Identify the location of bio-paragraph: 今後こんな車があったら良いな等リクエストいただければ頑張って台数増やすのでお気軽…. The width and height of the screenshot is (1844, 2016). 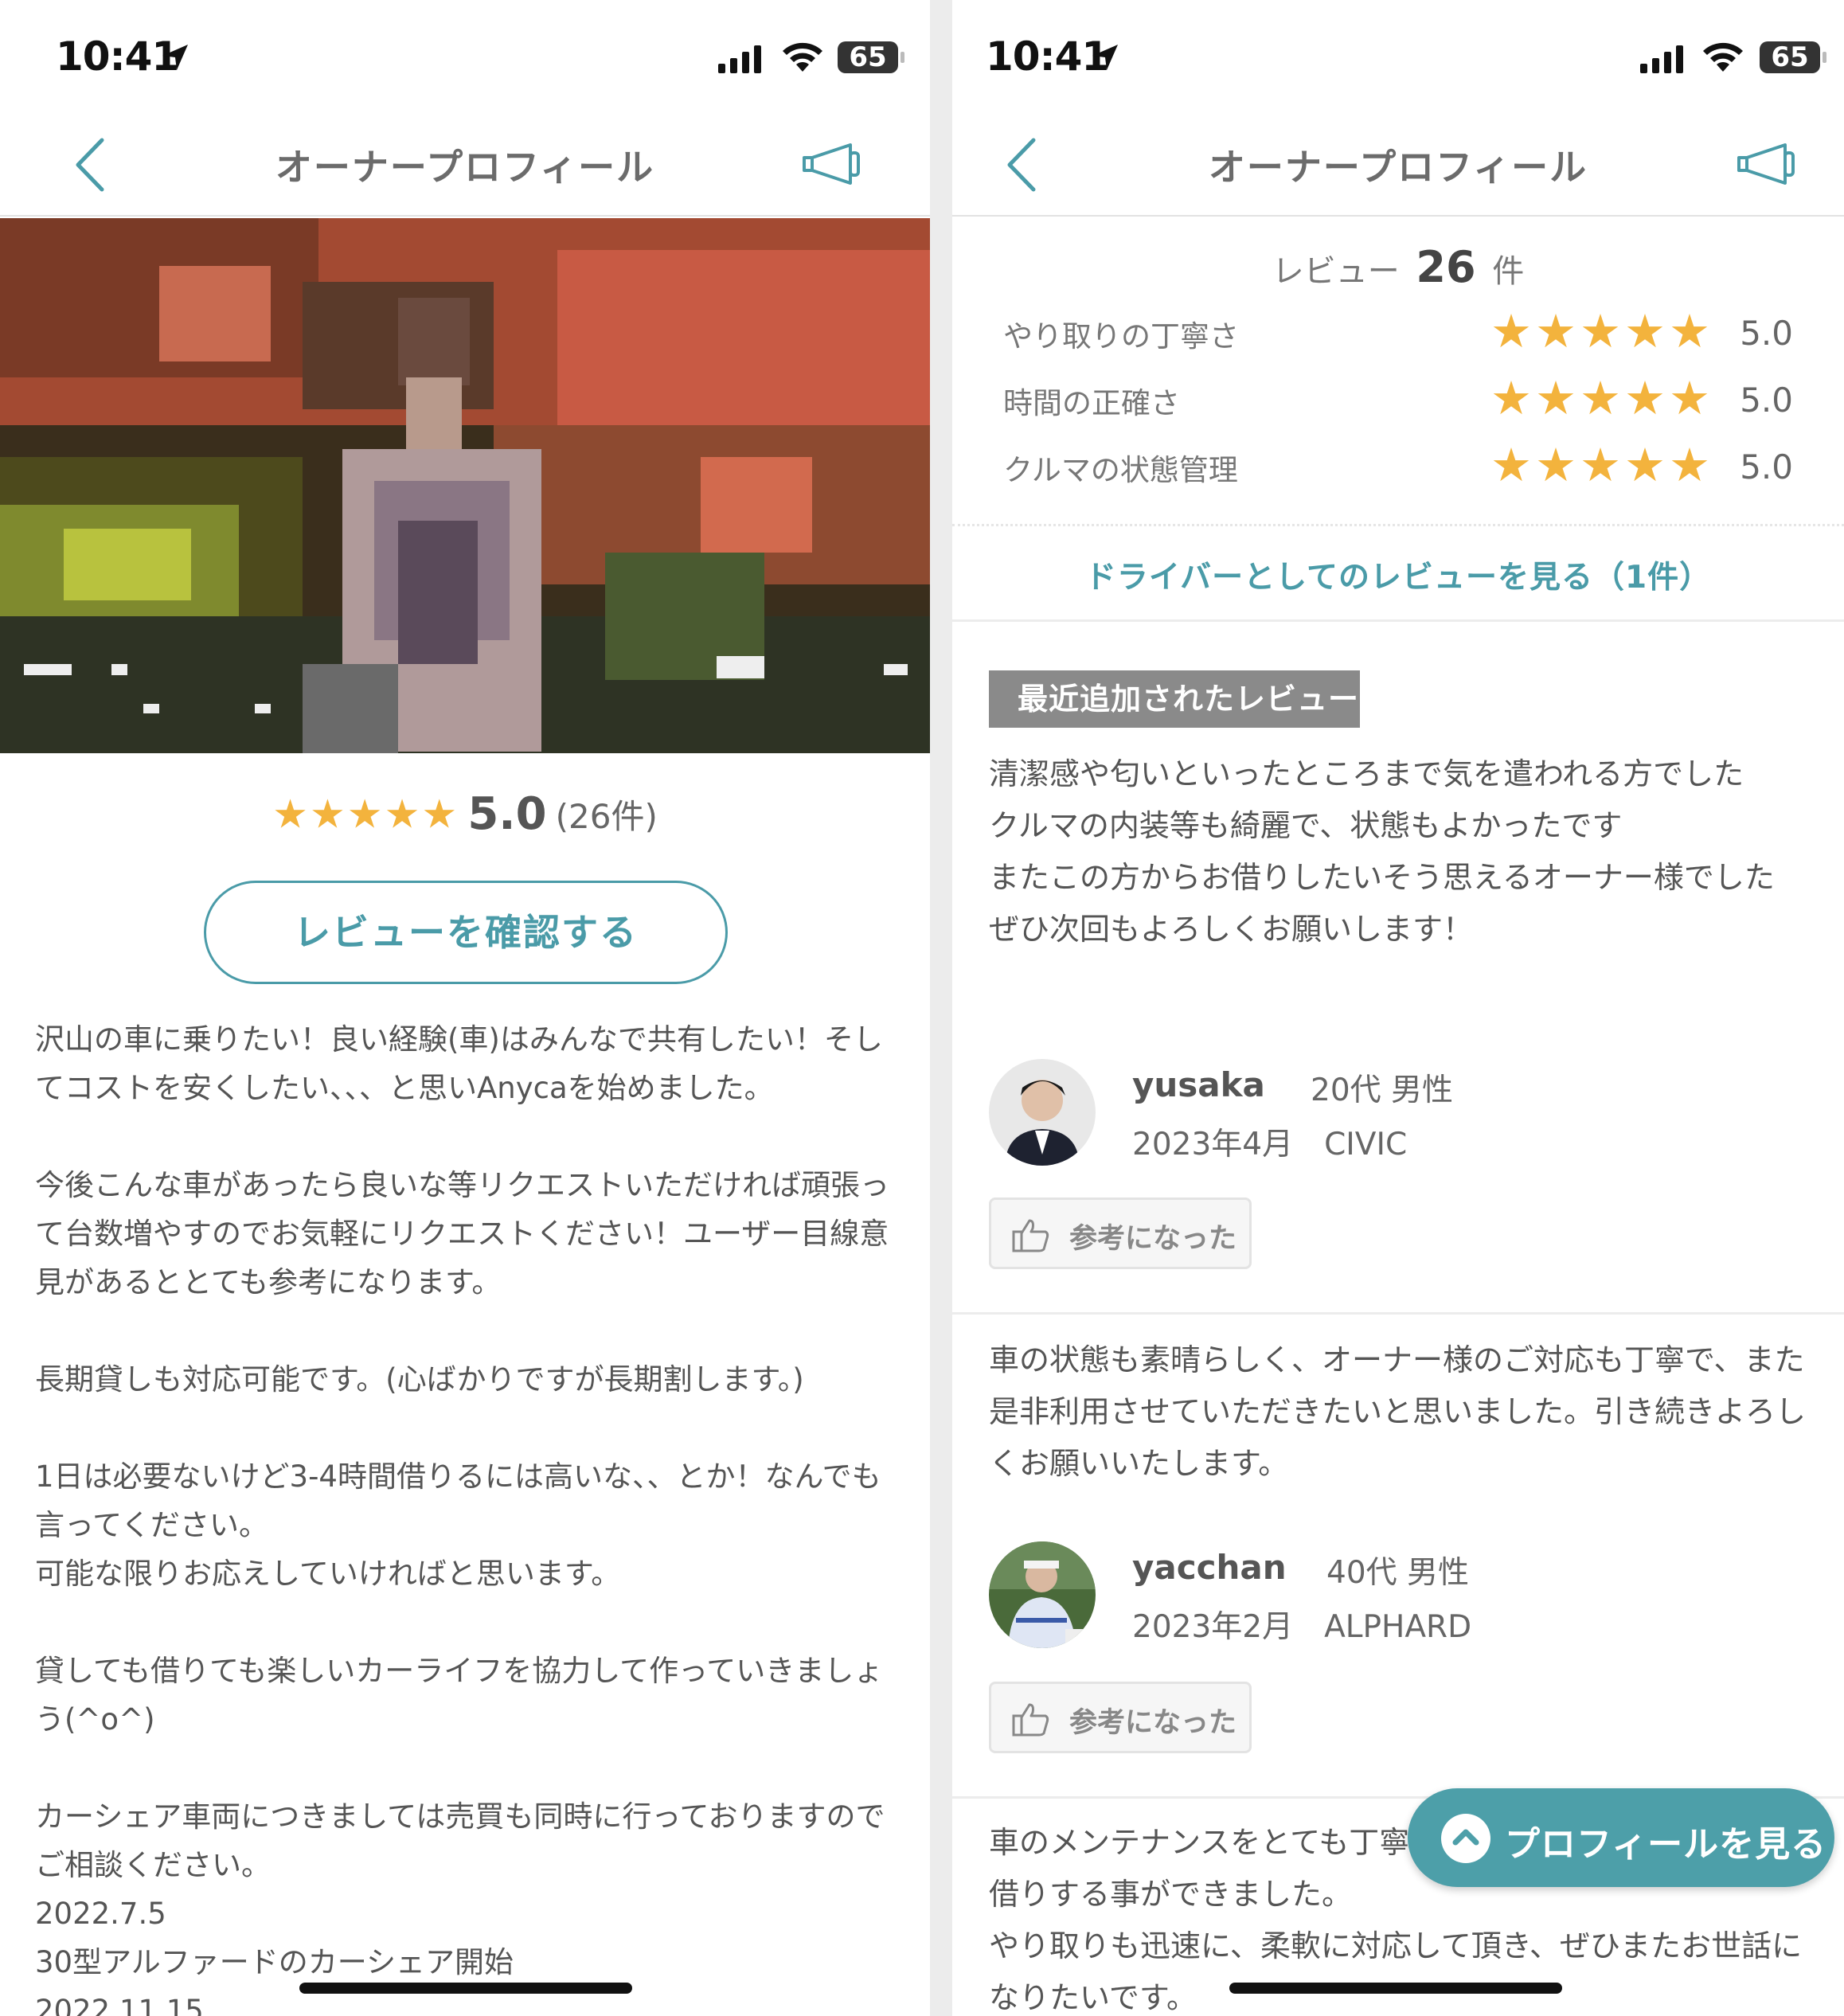
(462, 1233).